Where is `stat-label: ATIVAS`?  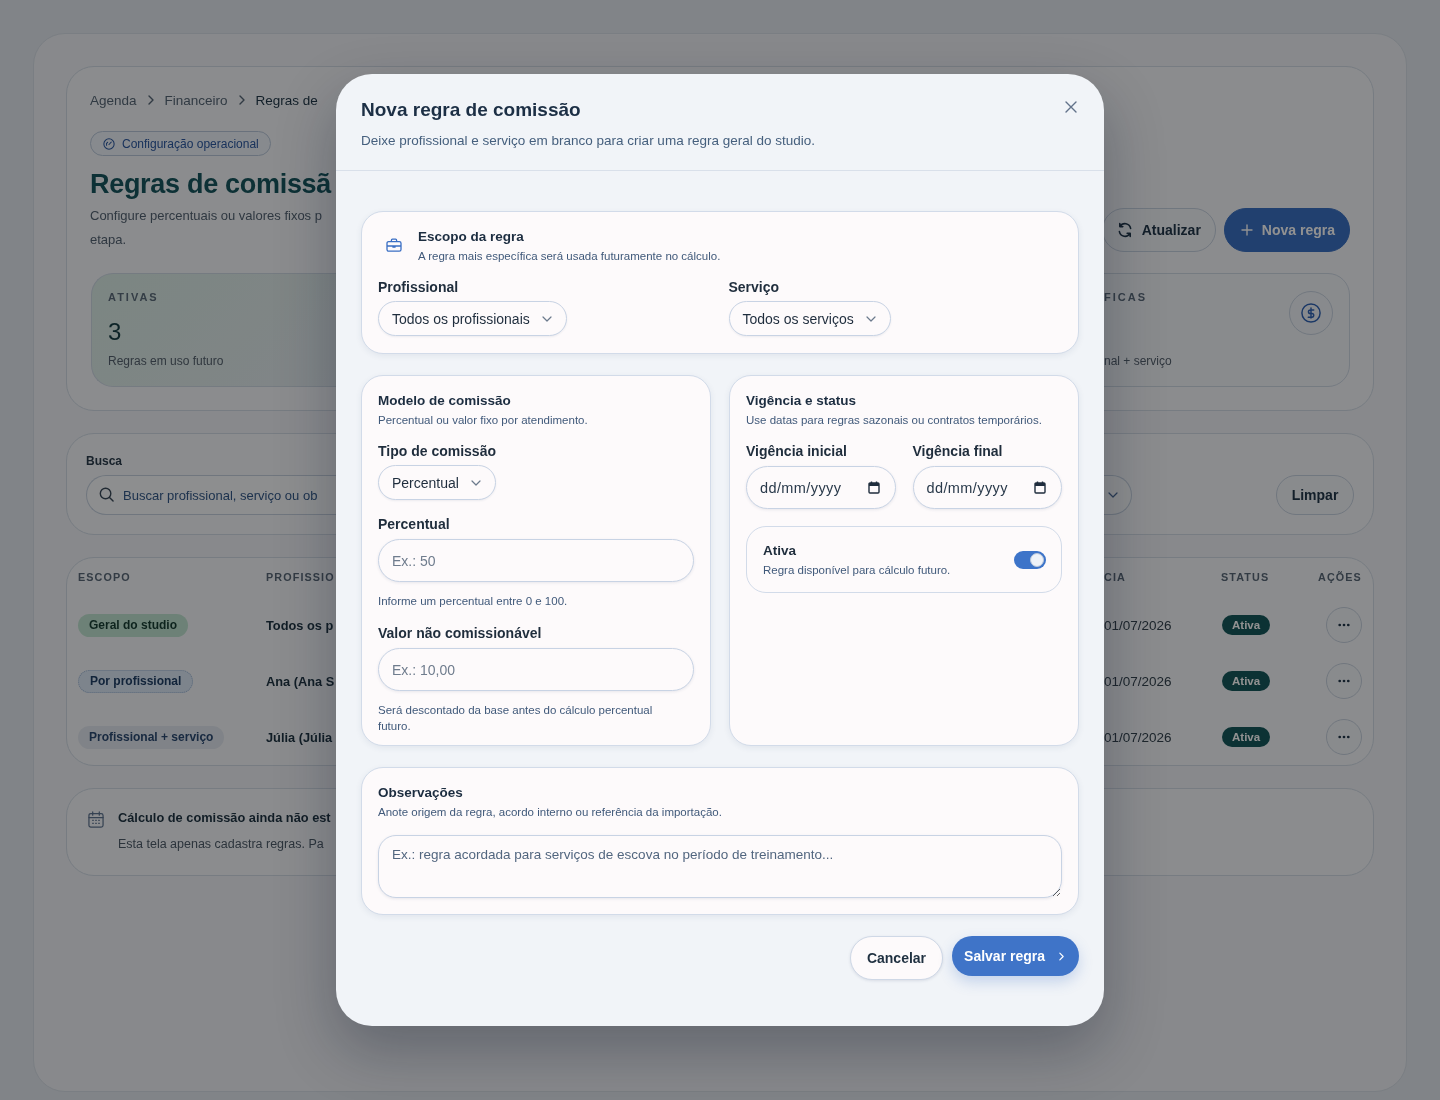 stat-label: ATIVAS is located at coordinates (133, 297).